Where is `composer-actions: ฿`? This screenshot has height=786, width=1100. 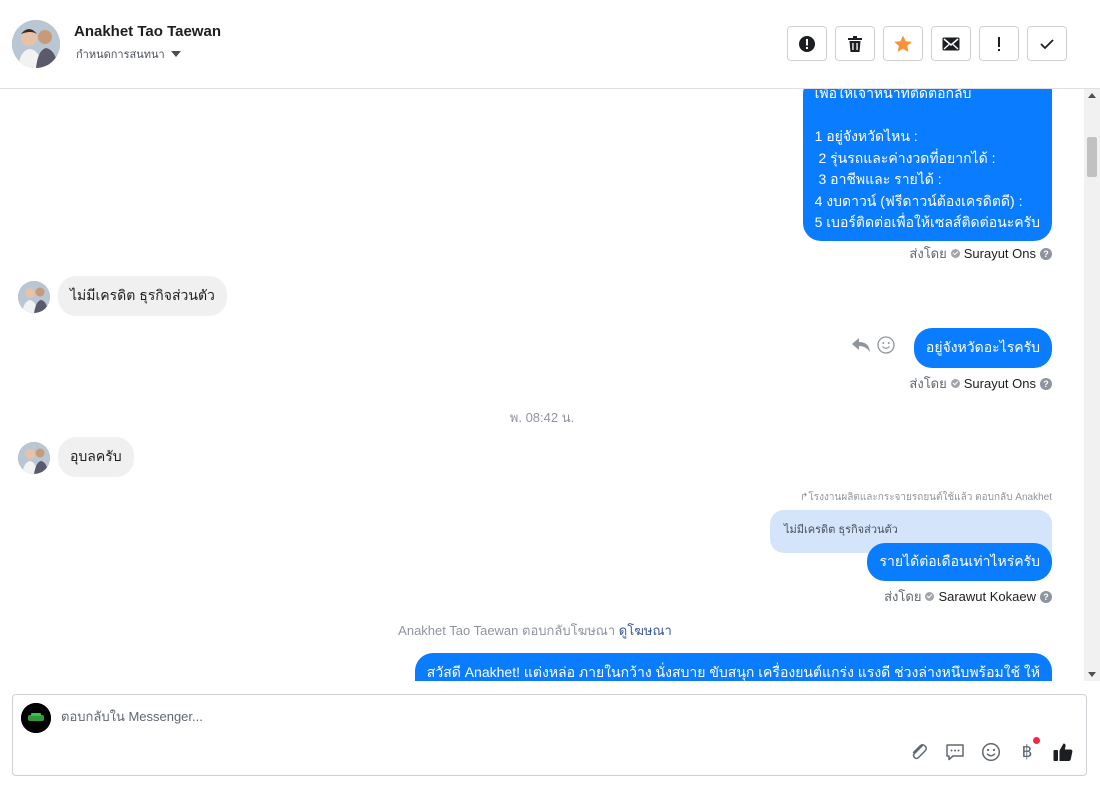
composer-actions: ฿ is located at coordinates (991, 750).